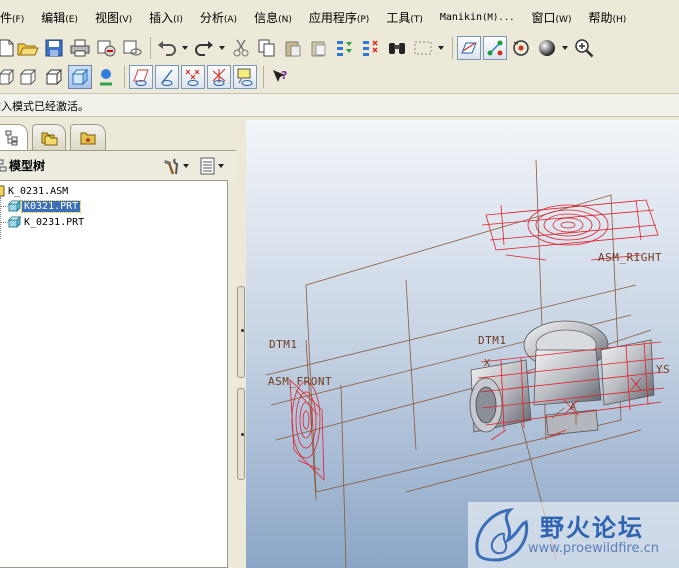 This screenshot has height=568, width=679. What do you see at coordinates (44, 106) in the screenshot?
I see `message-text: 插入模式已经激活。` at bounding box center [44, 106].